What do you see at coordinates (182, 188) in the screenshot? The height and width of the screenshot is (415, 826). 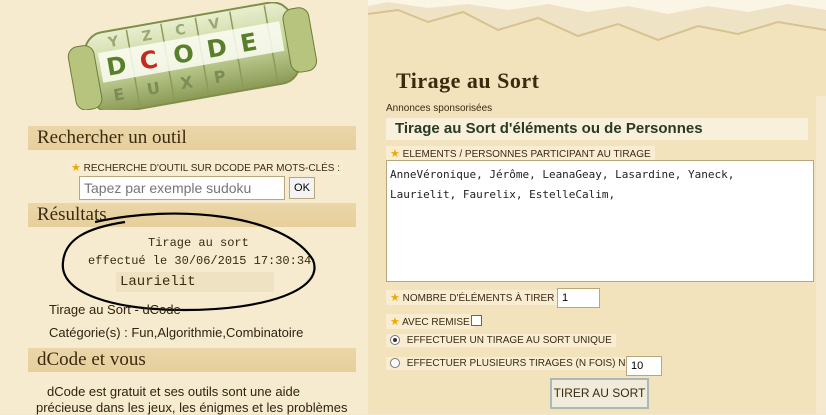 I see `search-input` at bounding box center [182, 188].